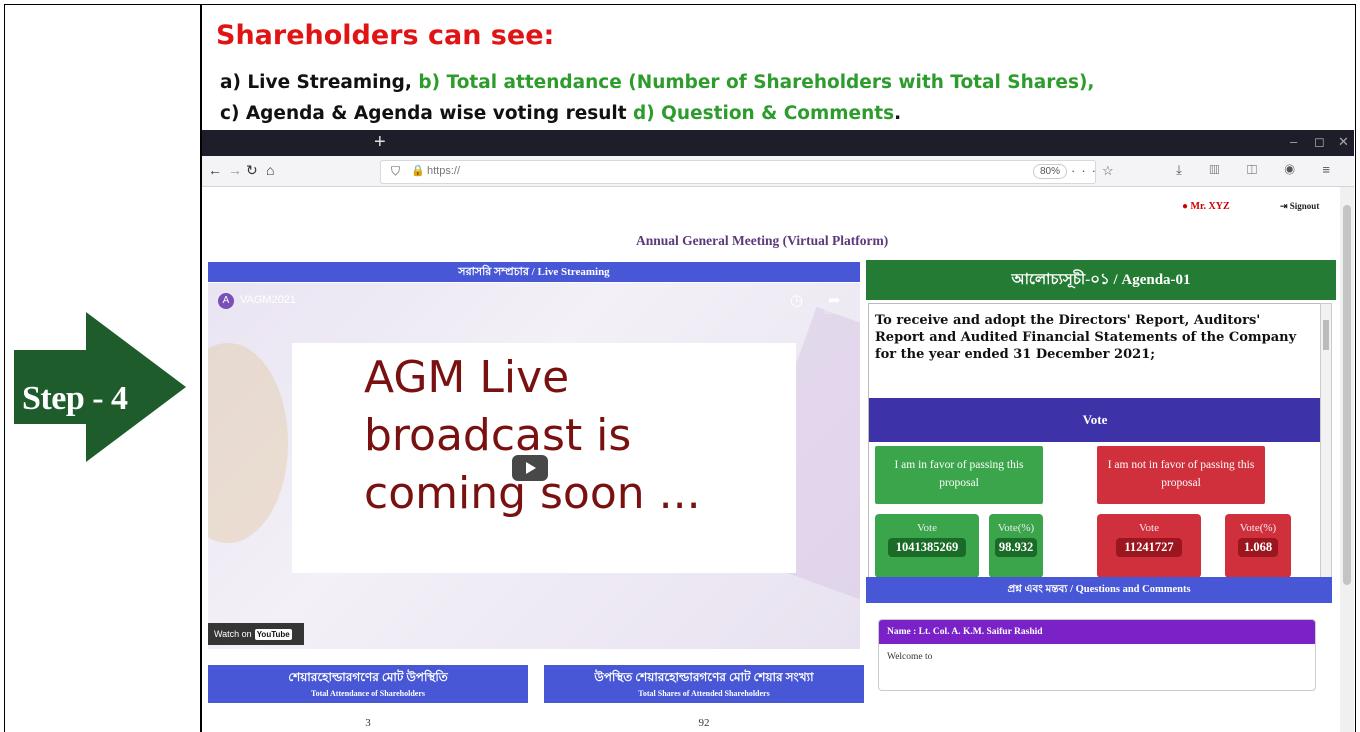 Image resolution: width=1360 pixels, height=732 pixels. What do you see at coordinates (319, 82) in the screenshot?
I see `instruction-live-streaming: a) Live Streaming,` at bounding box center [319, 82].